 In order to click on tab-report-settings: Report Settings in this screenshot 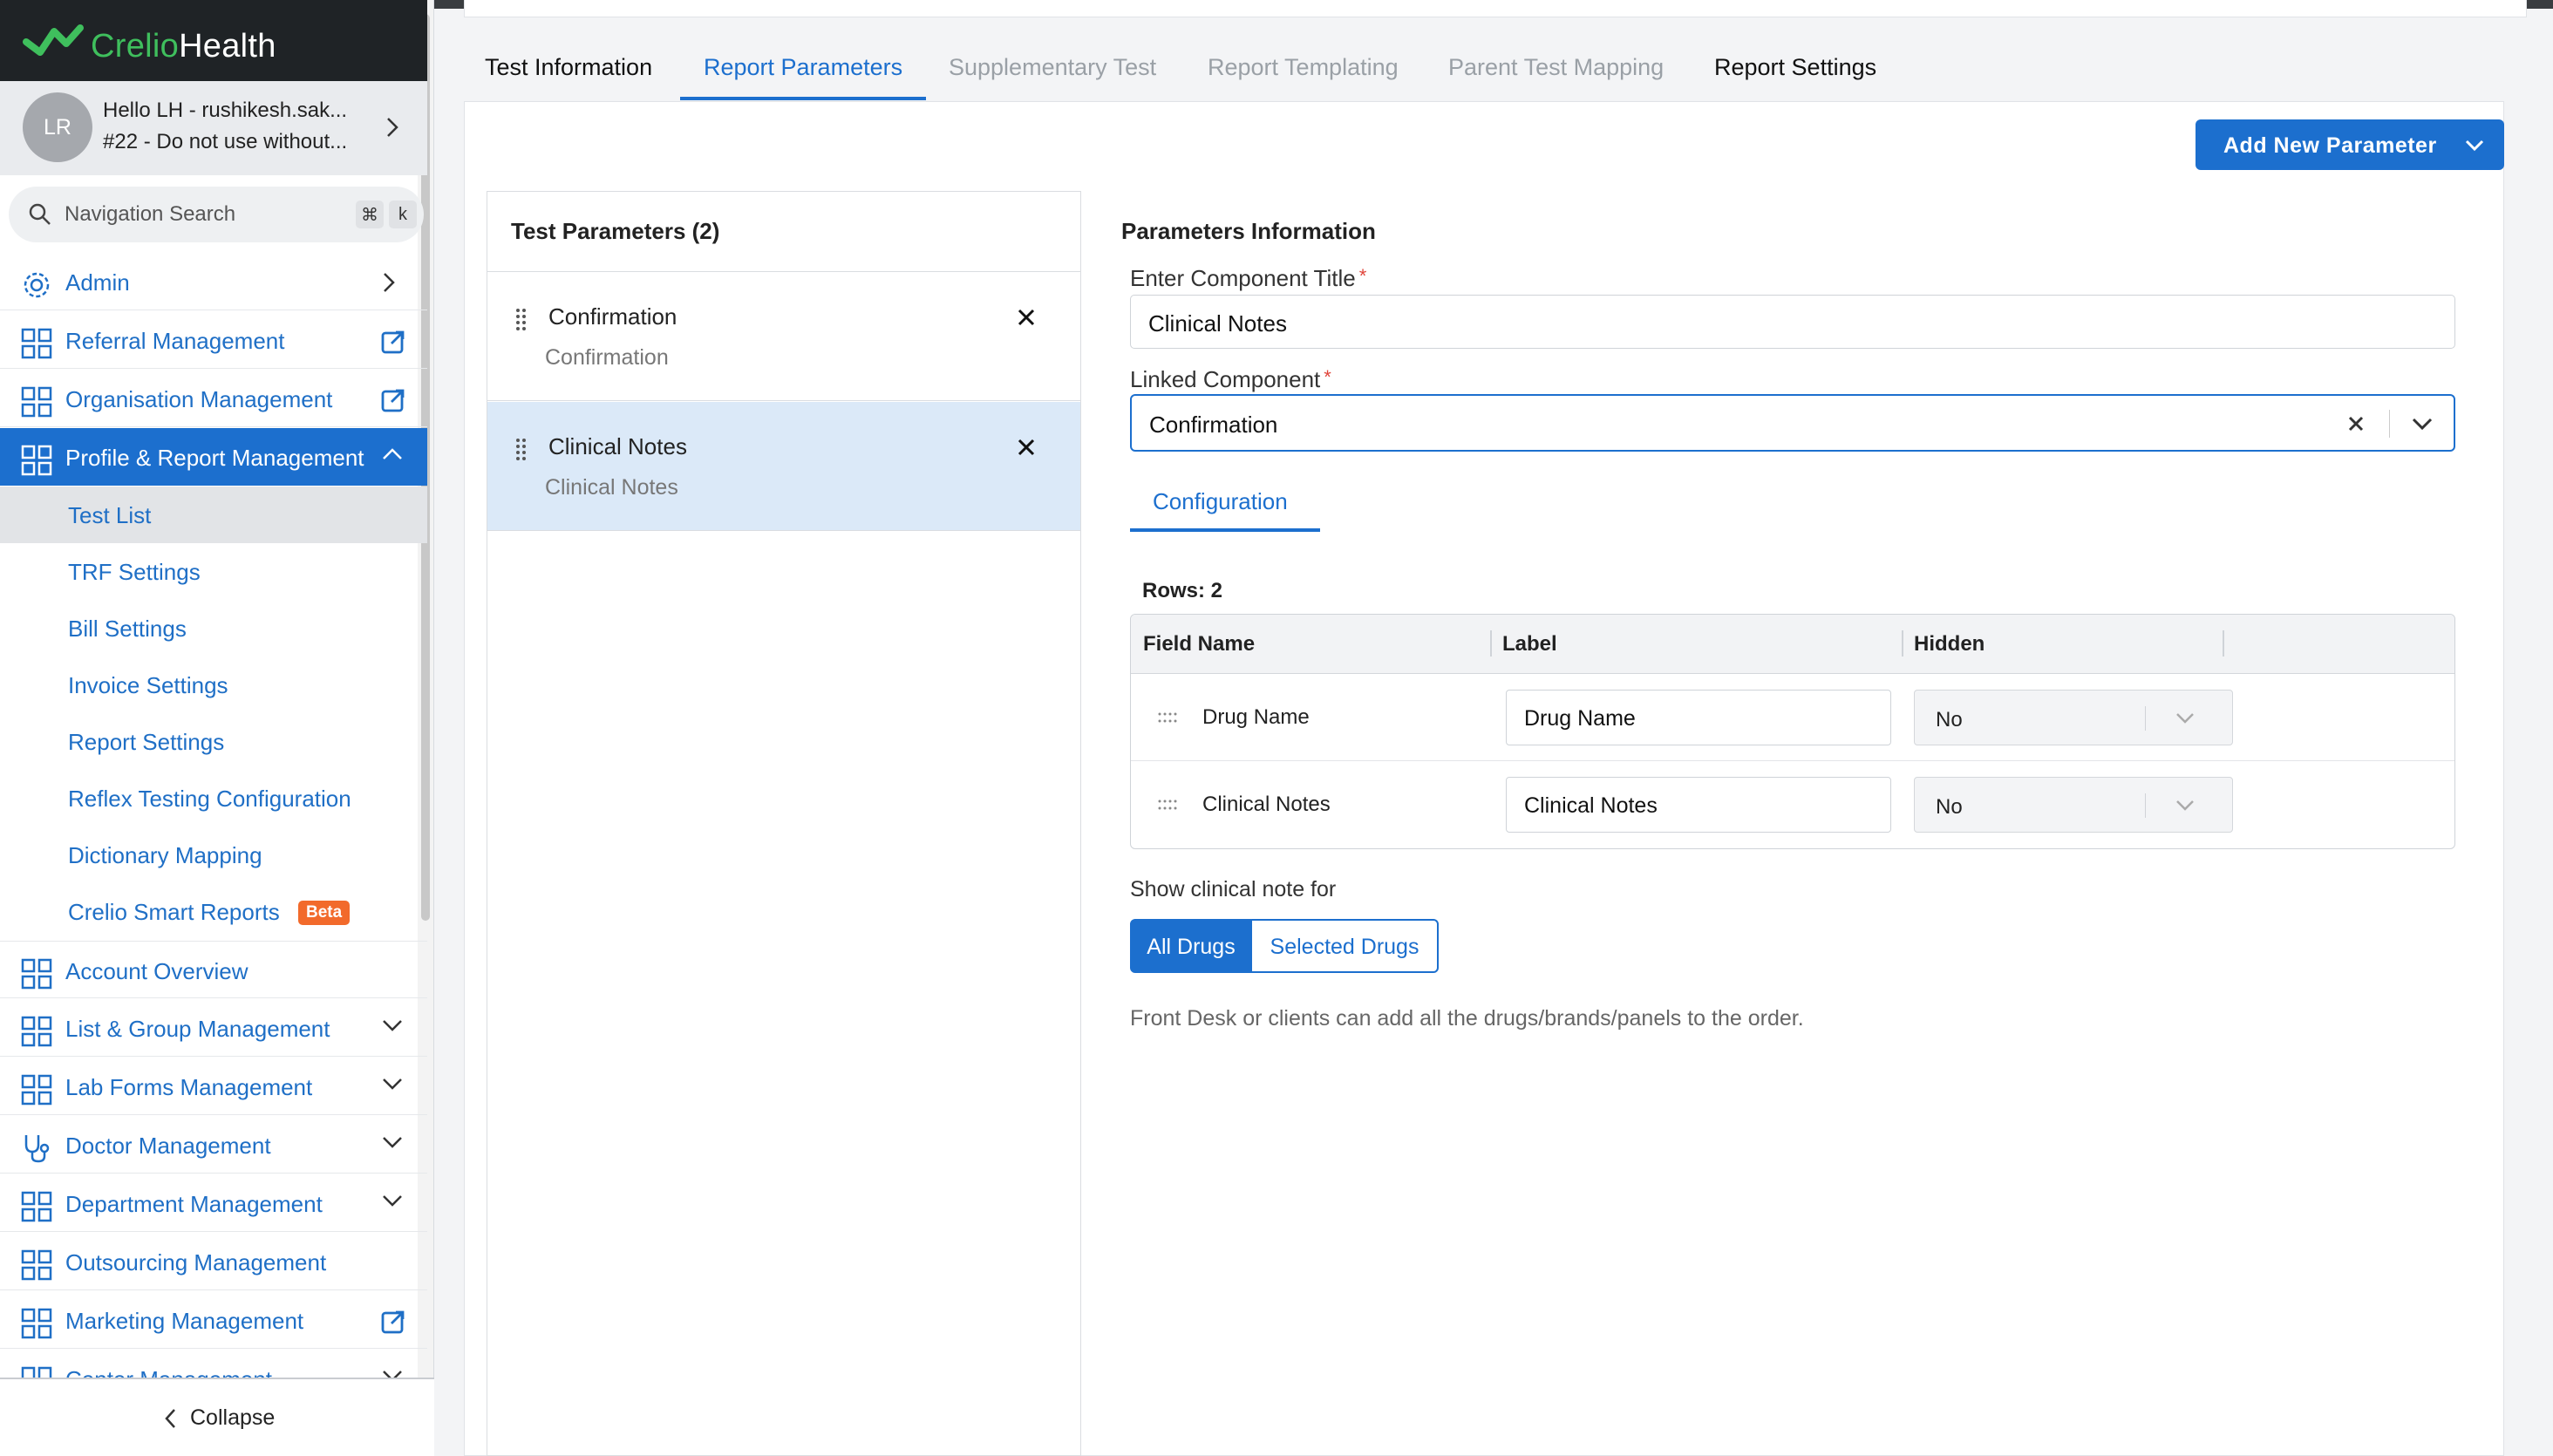, I will do `click(1795, 67)`.